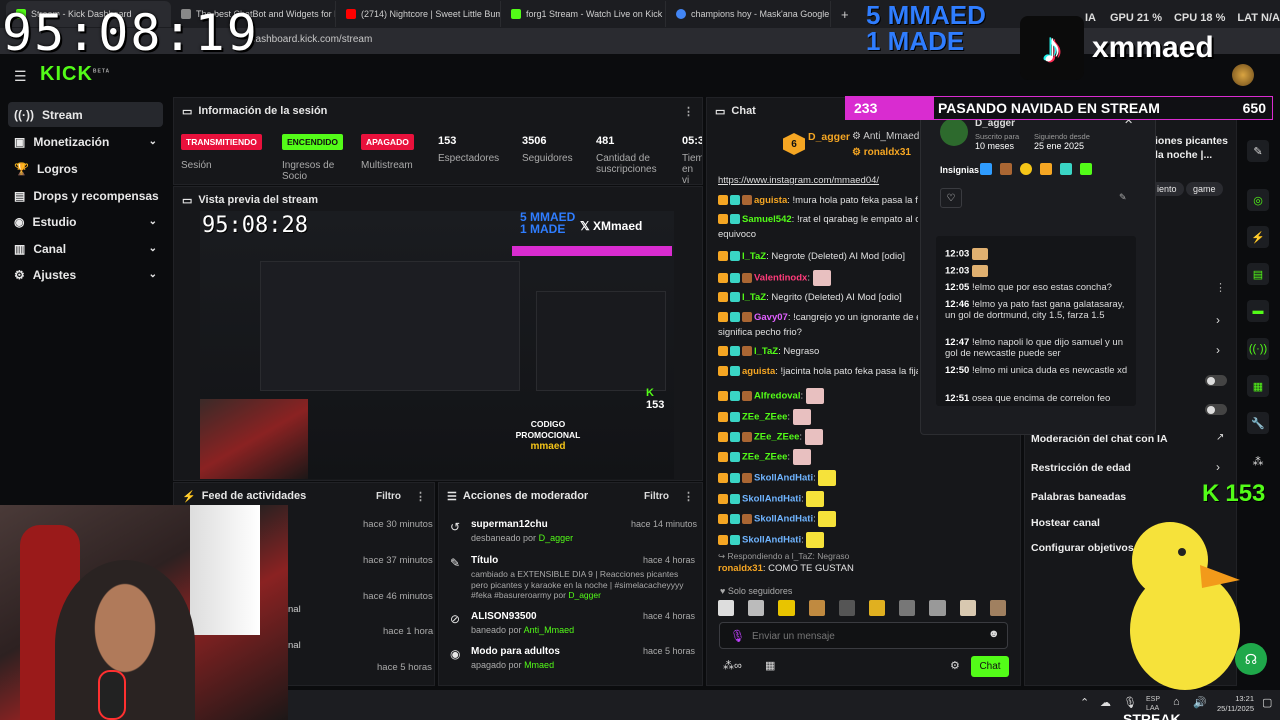 Image resolution: width=1280 pixels, height=720 pixels. What do you see at coordinates (1176, 702) in the screenshot?
I see `wifi-icon: ⌂` at bounding box center [1176, 702].